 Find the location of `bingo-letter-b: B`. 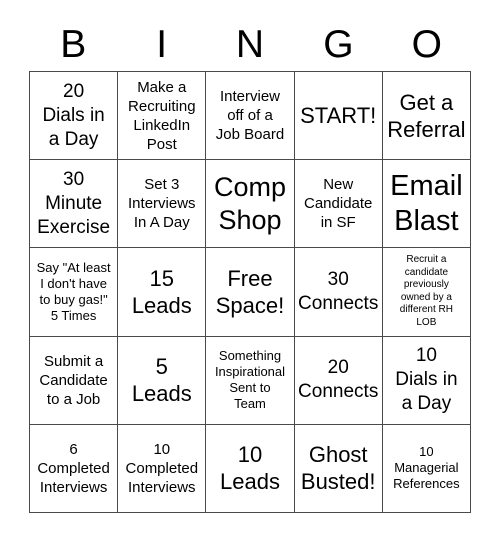

bingo-letter-b: B is located at coordinates (73, 44).